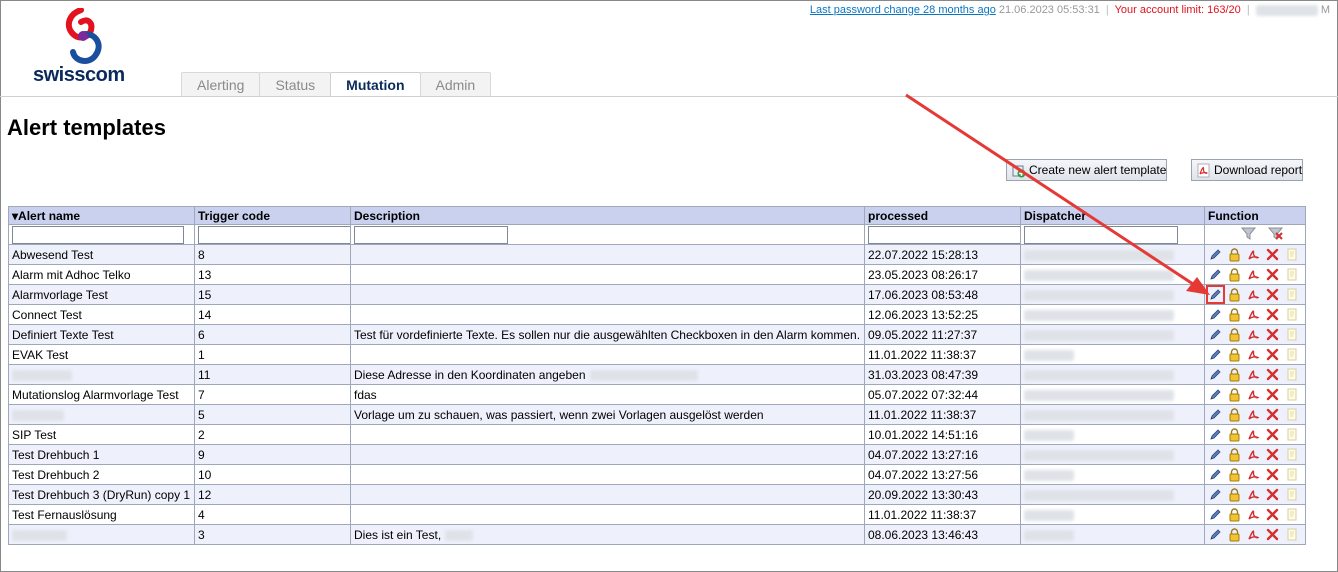 The height and width of the screenshot is (572, 1338). What do you see at coordinates (1086, 170) in the screenshot?
I see `create-alert-template-button: Create new alert template` at bounding box center [1086, 170].